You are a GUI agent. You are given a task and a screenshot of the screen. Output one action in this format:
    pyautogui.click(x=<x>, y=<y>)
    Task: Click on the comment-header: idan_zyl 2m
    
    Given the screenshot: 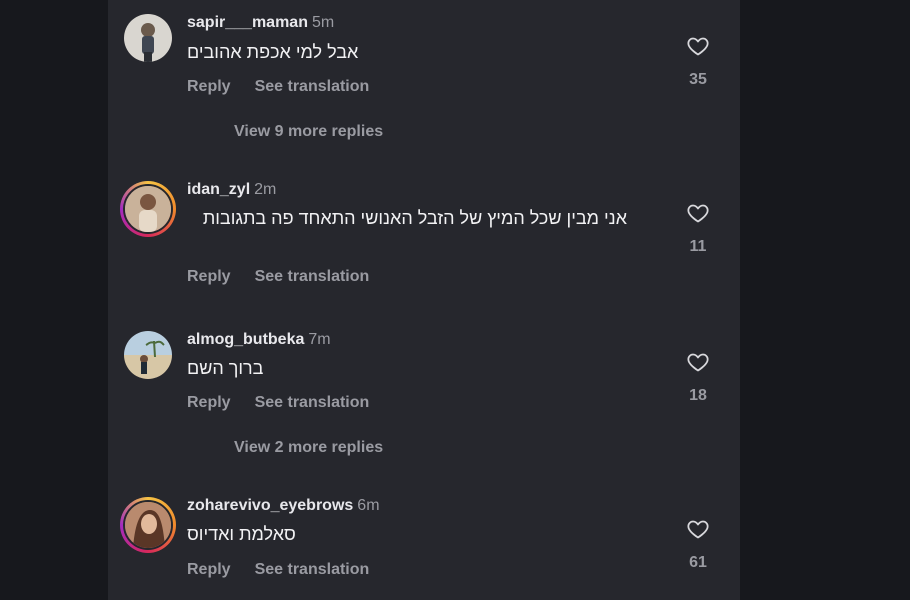 What is the action you would take?
    pyautogui.click(x=231, y=190)
    